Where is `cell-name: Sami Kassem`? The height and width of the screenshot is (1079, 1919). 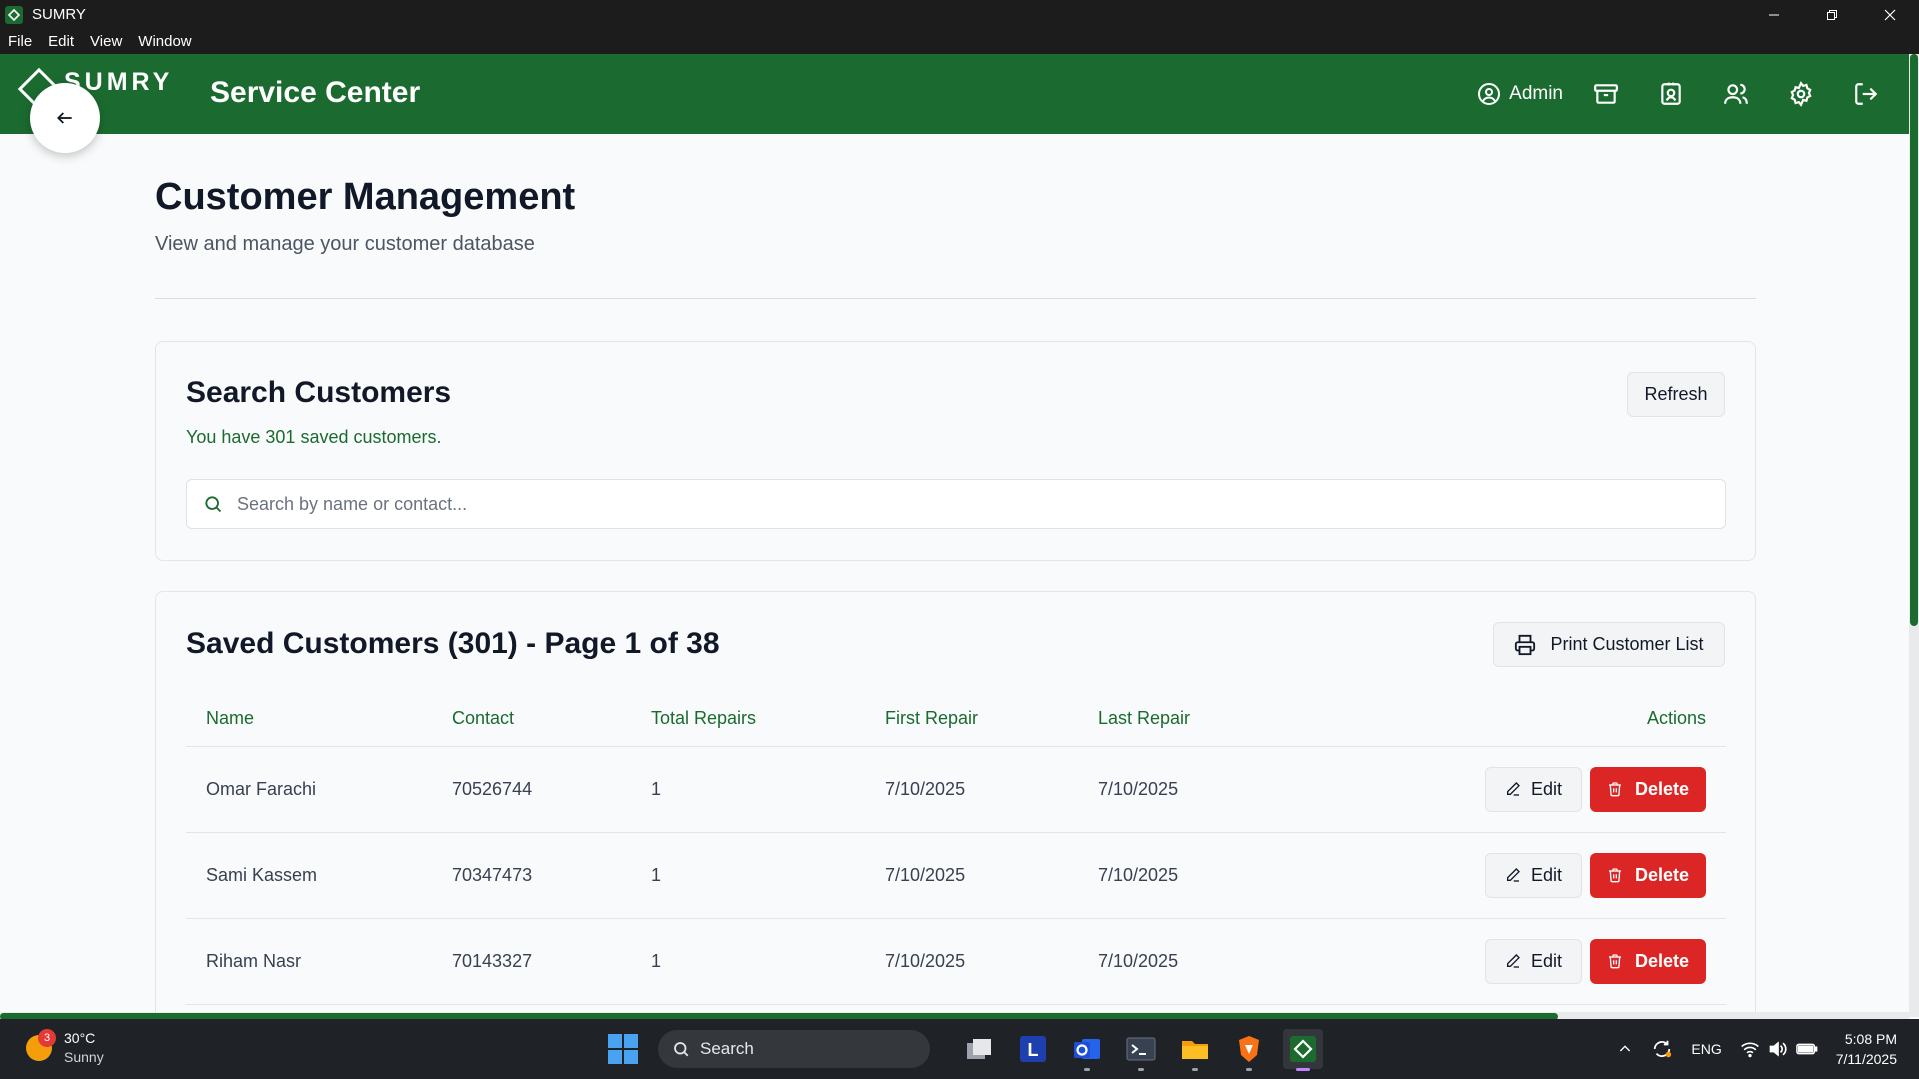 cell-name: Sami Kassem is located at coordinates (319, 875).